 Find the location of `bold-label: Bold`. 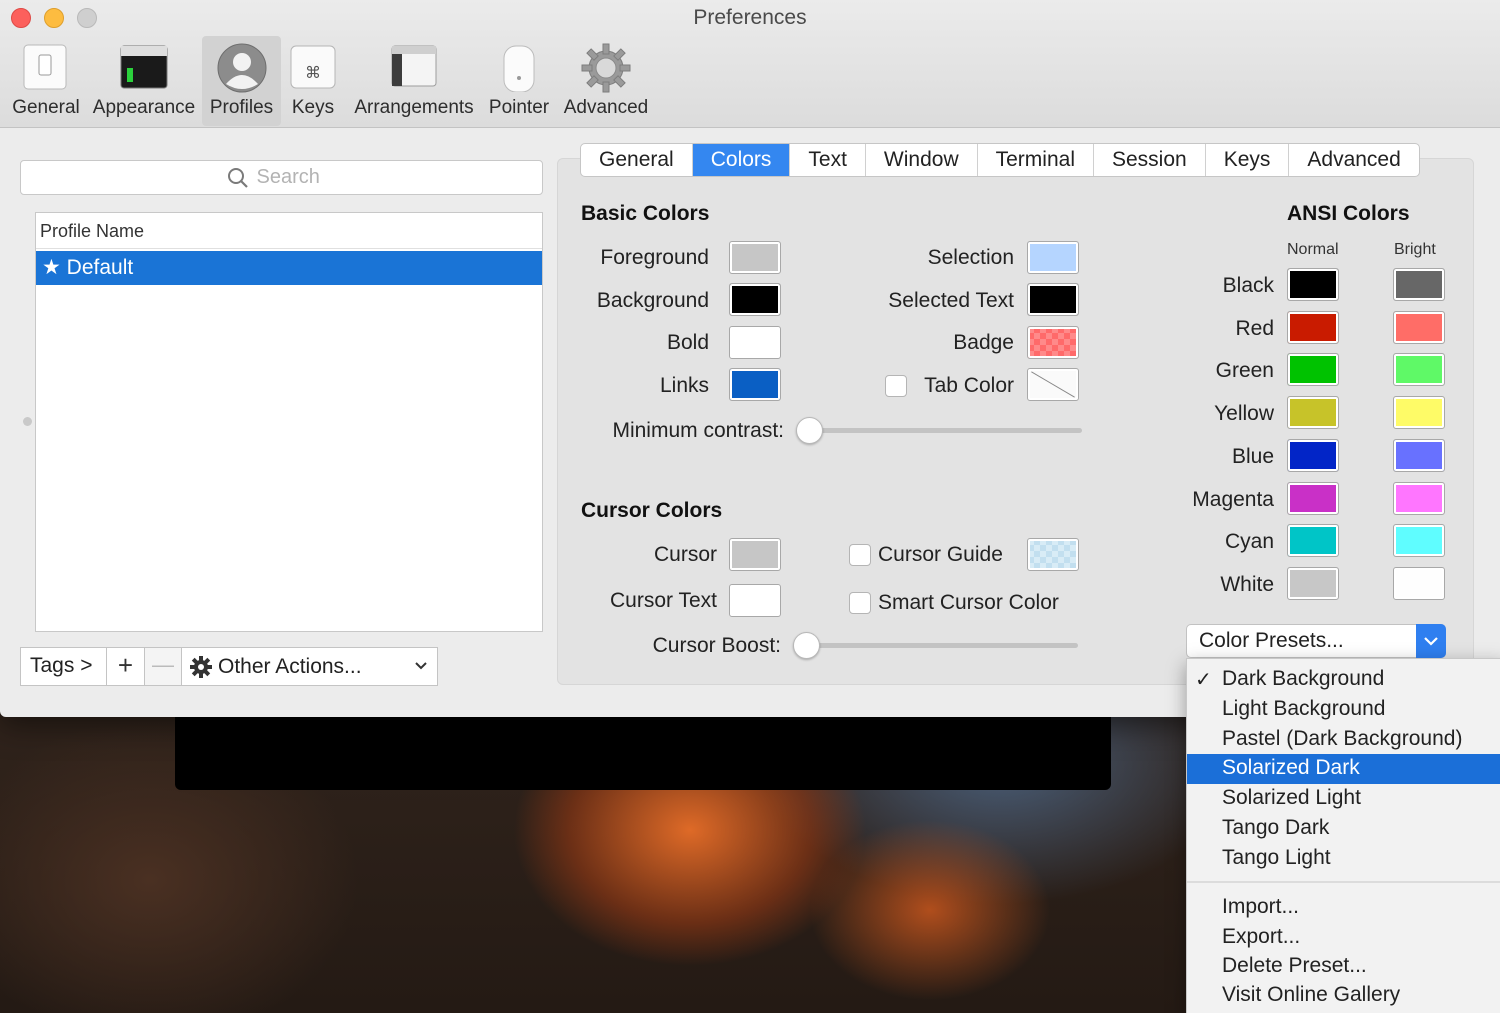

bold-label: Bold is located at coordinates (687, 342).